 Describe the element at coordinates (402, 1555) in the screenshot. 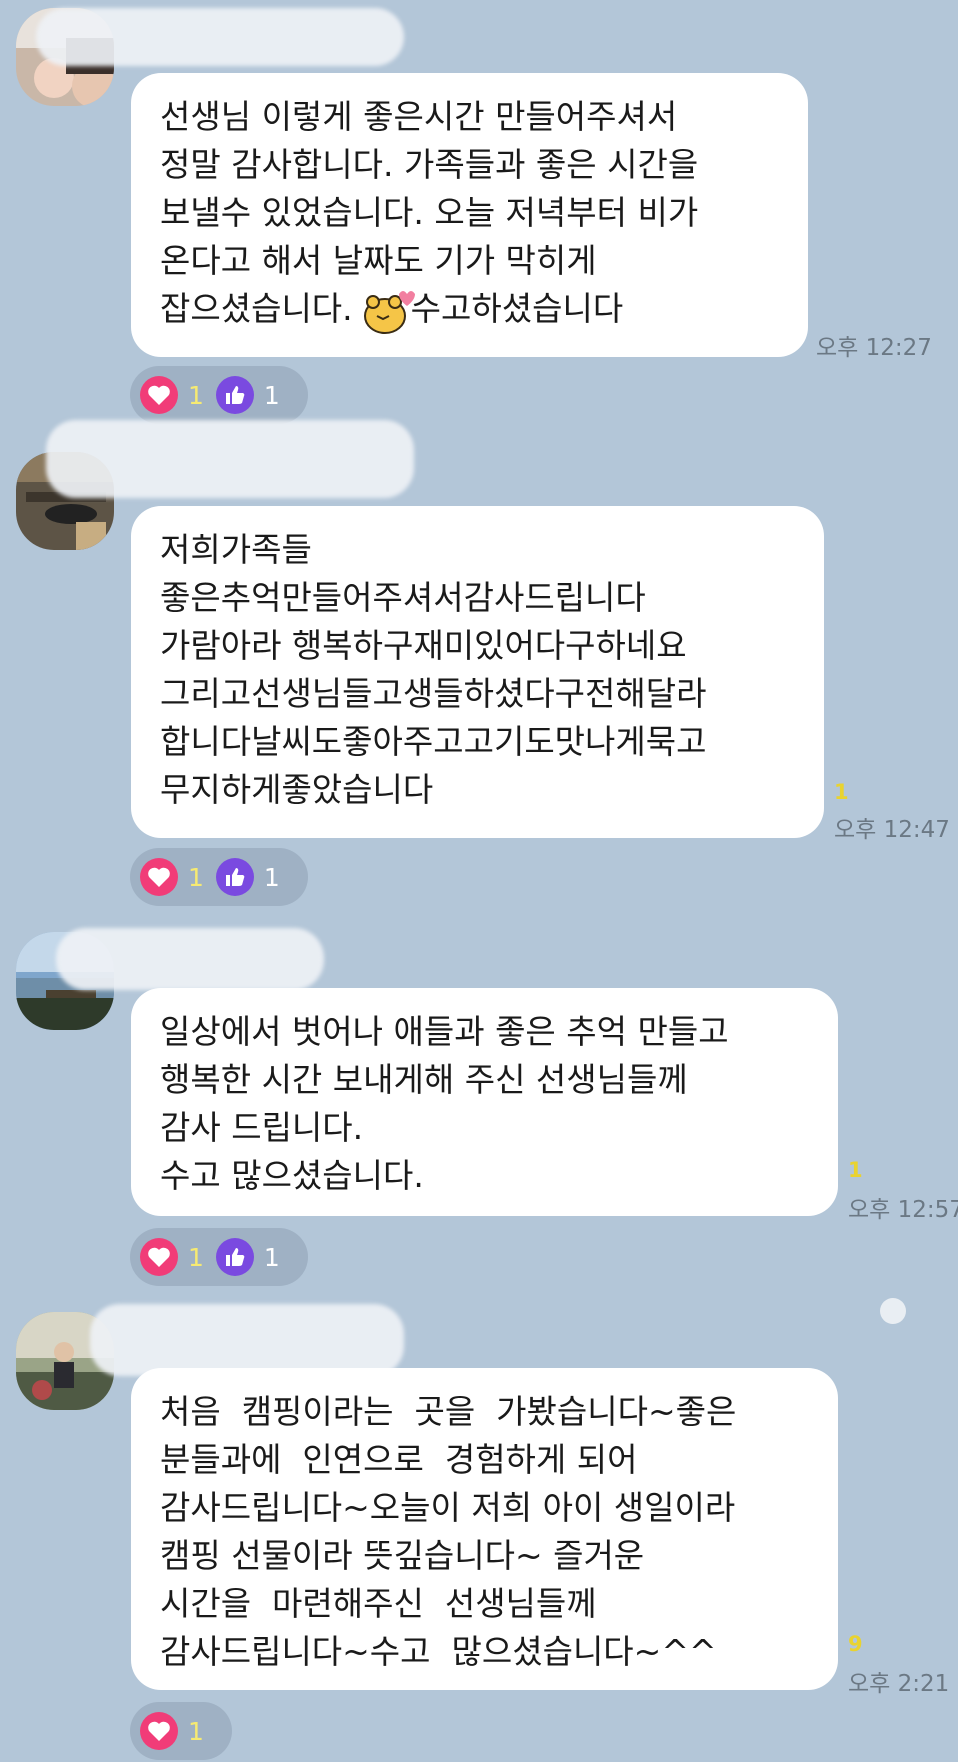

I see `message-line: 캠핑 선물이라 뜻깊습니다~ 즐거운` at that location.